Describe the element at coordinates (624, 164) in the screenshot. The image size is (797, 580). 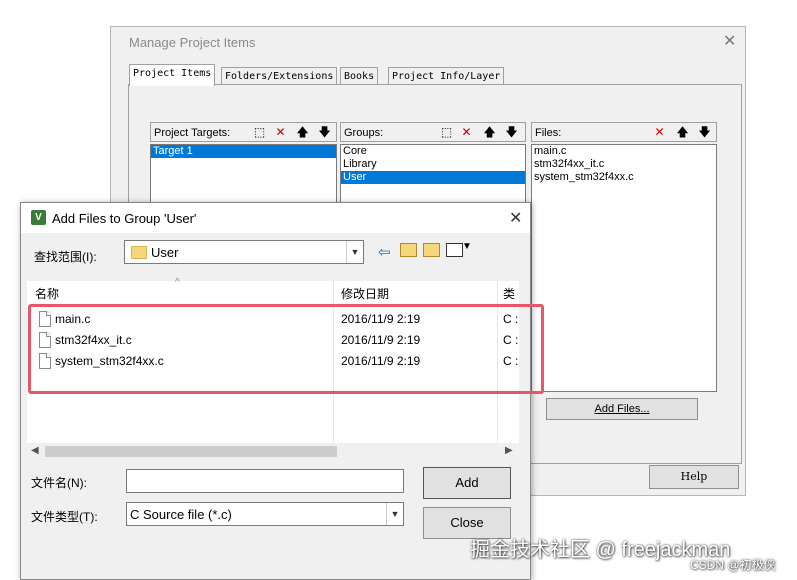
I see `list-item: stm32f4xx_it.c` at that location.